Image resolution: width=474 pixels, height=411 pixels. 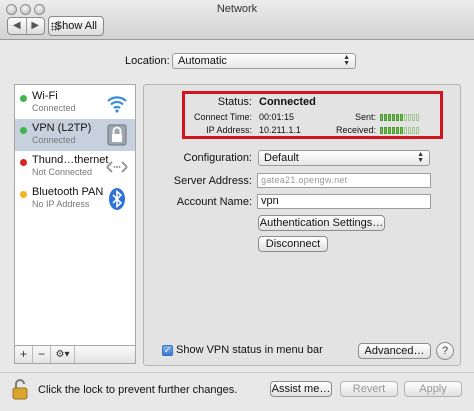 I want to click on server-address-label: Server Address:, so click(x=212, y=181).